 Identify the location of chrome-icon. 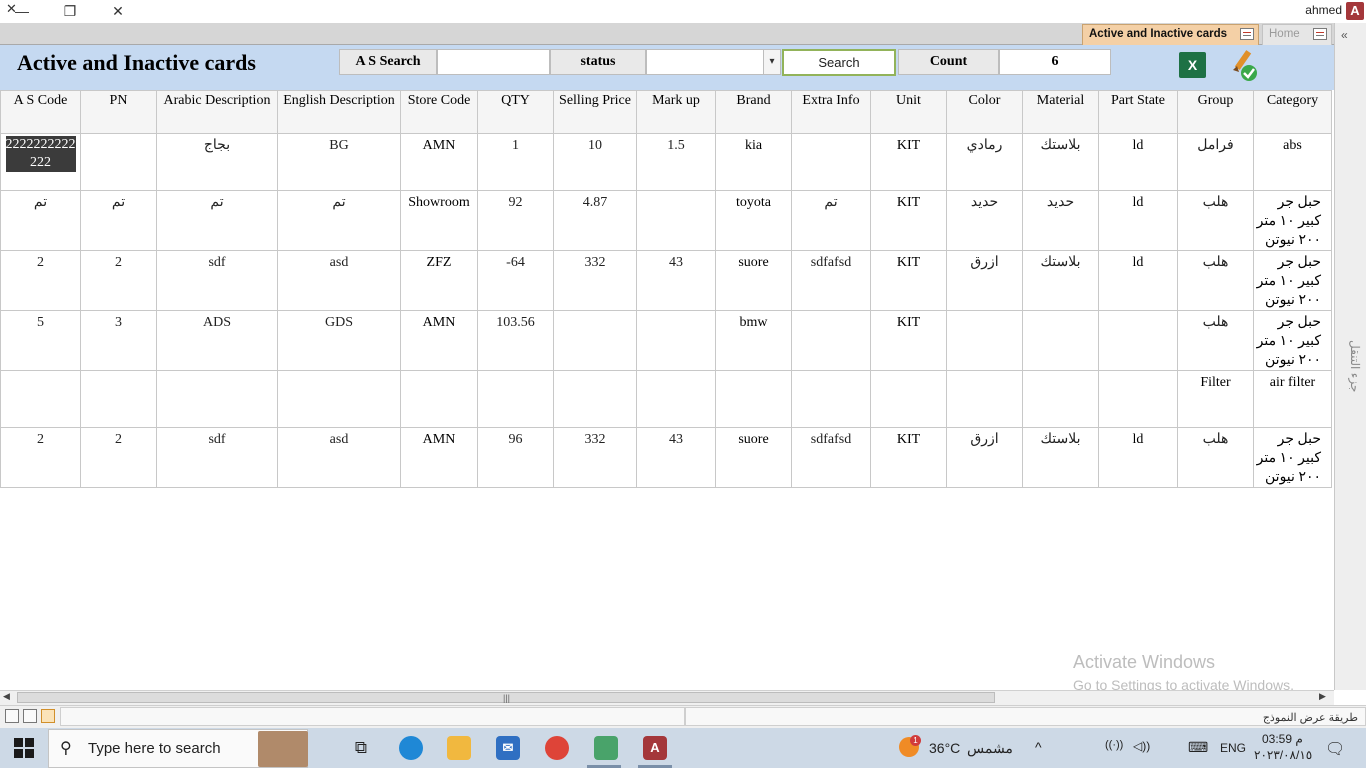
(557, 748).